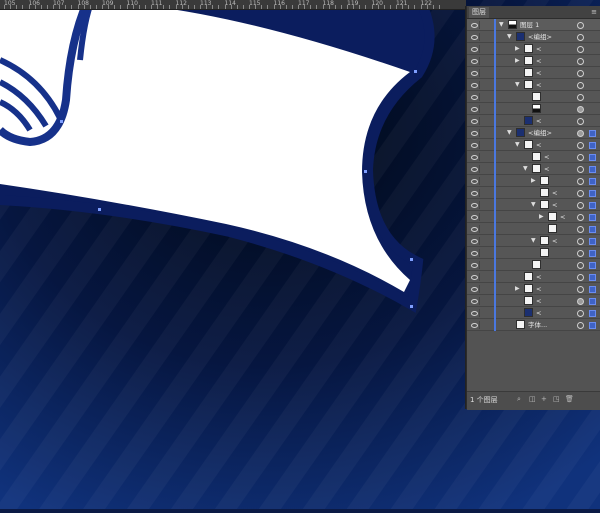  What do you see at coordinates (533, 25) in the screenshot?
I see `layer-row: ▼ 图层 1` at bounding box center [533, 25].